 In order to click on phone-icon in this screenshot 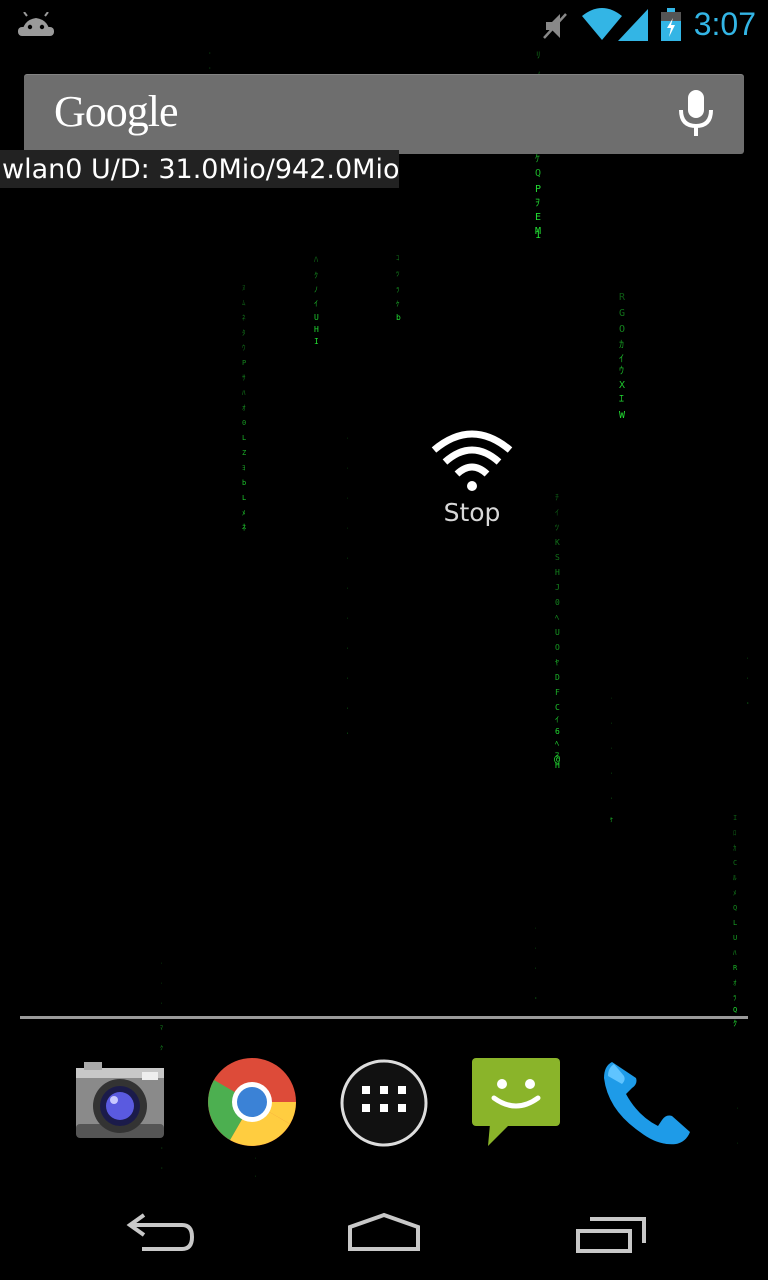, I will do `click(647, 1103)`.